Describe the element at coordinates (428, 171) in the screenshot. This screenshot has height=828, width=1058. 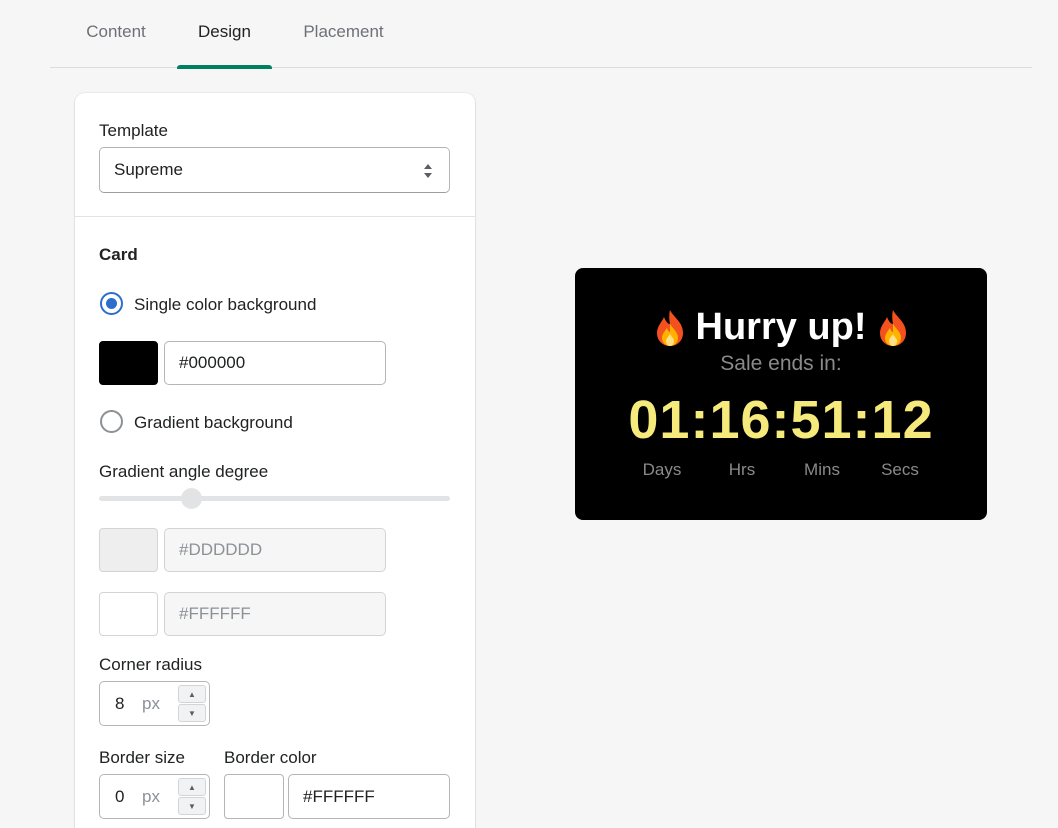
I see `select-arrows-icon` at that location.